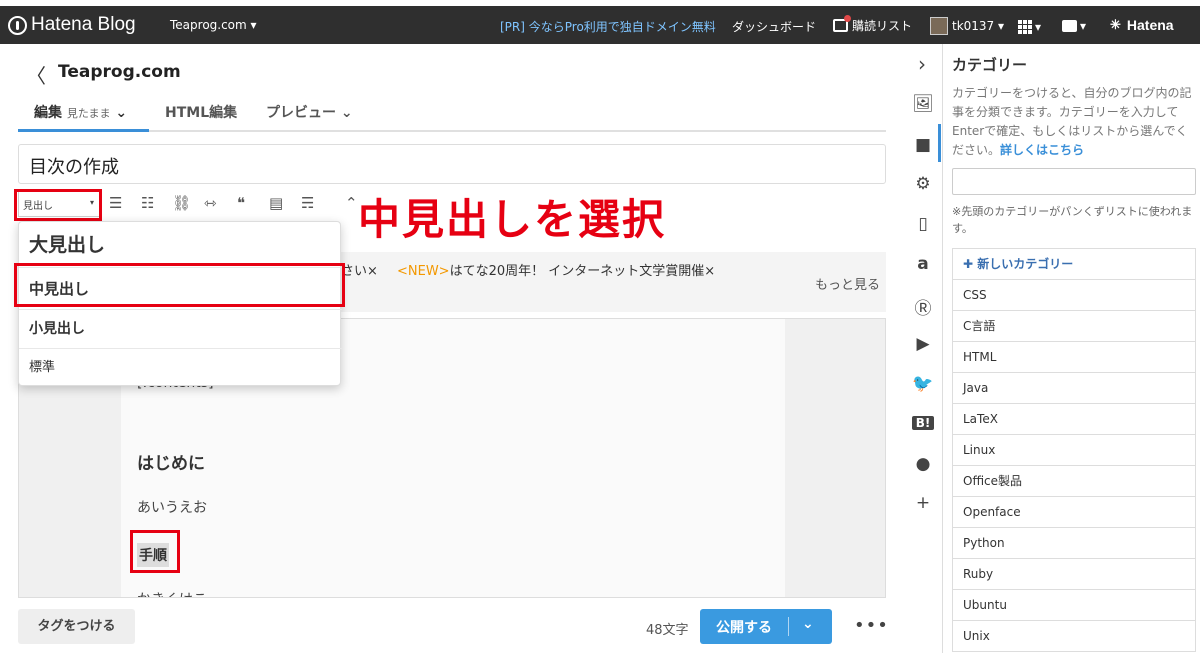 The height and width of the screenshot is (653, 1200). Describe the element at coordinates (1074, 543) in the screenshot. I see `category-item: Python` at that location.